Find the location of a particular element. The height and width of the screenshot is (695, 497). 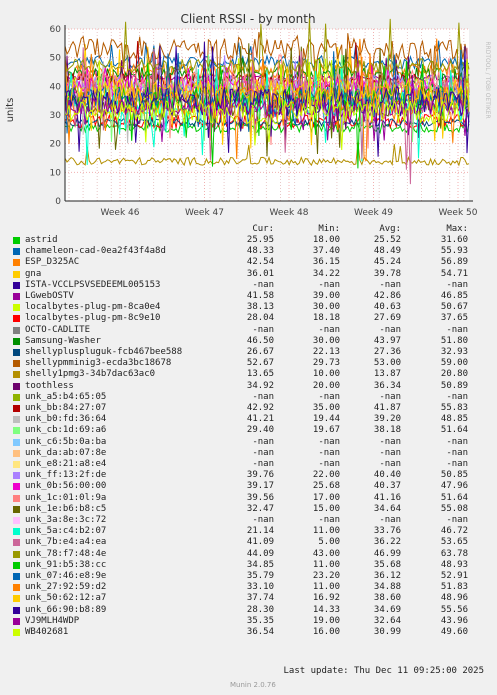

legend-series-name: unk_cb:1d:69:a6 is located at coordinates (66, 430).